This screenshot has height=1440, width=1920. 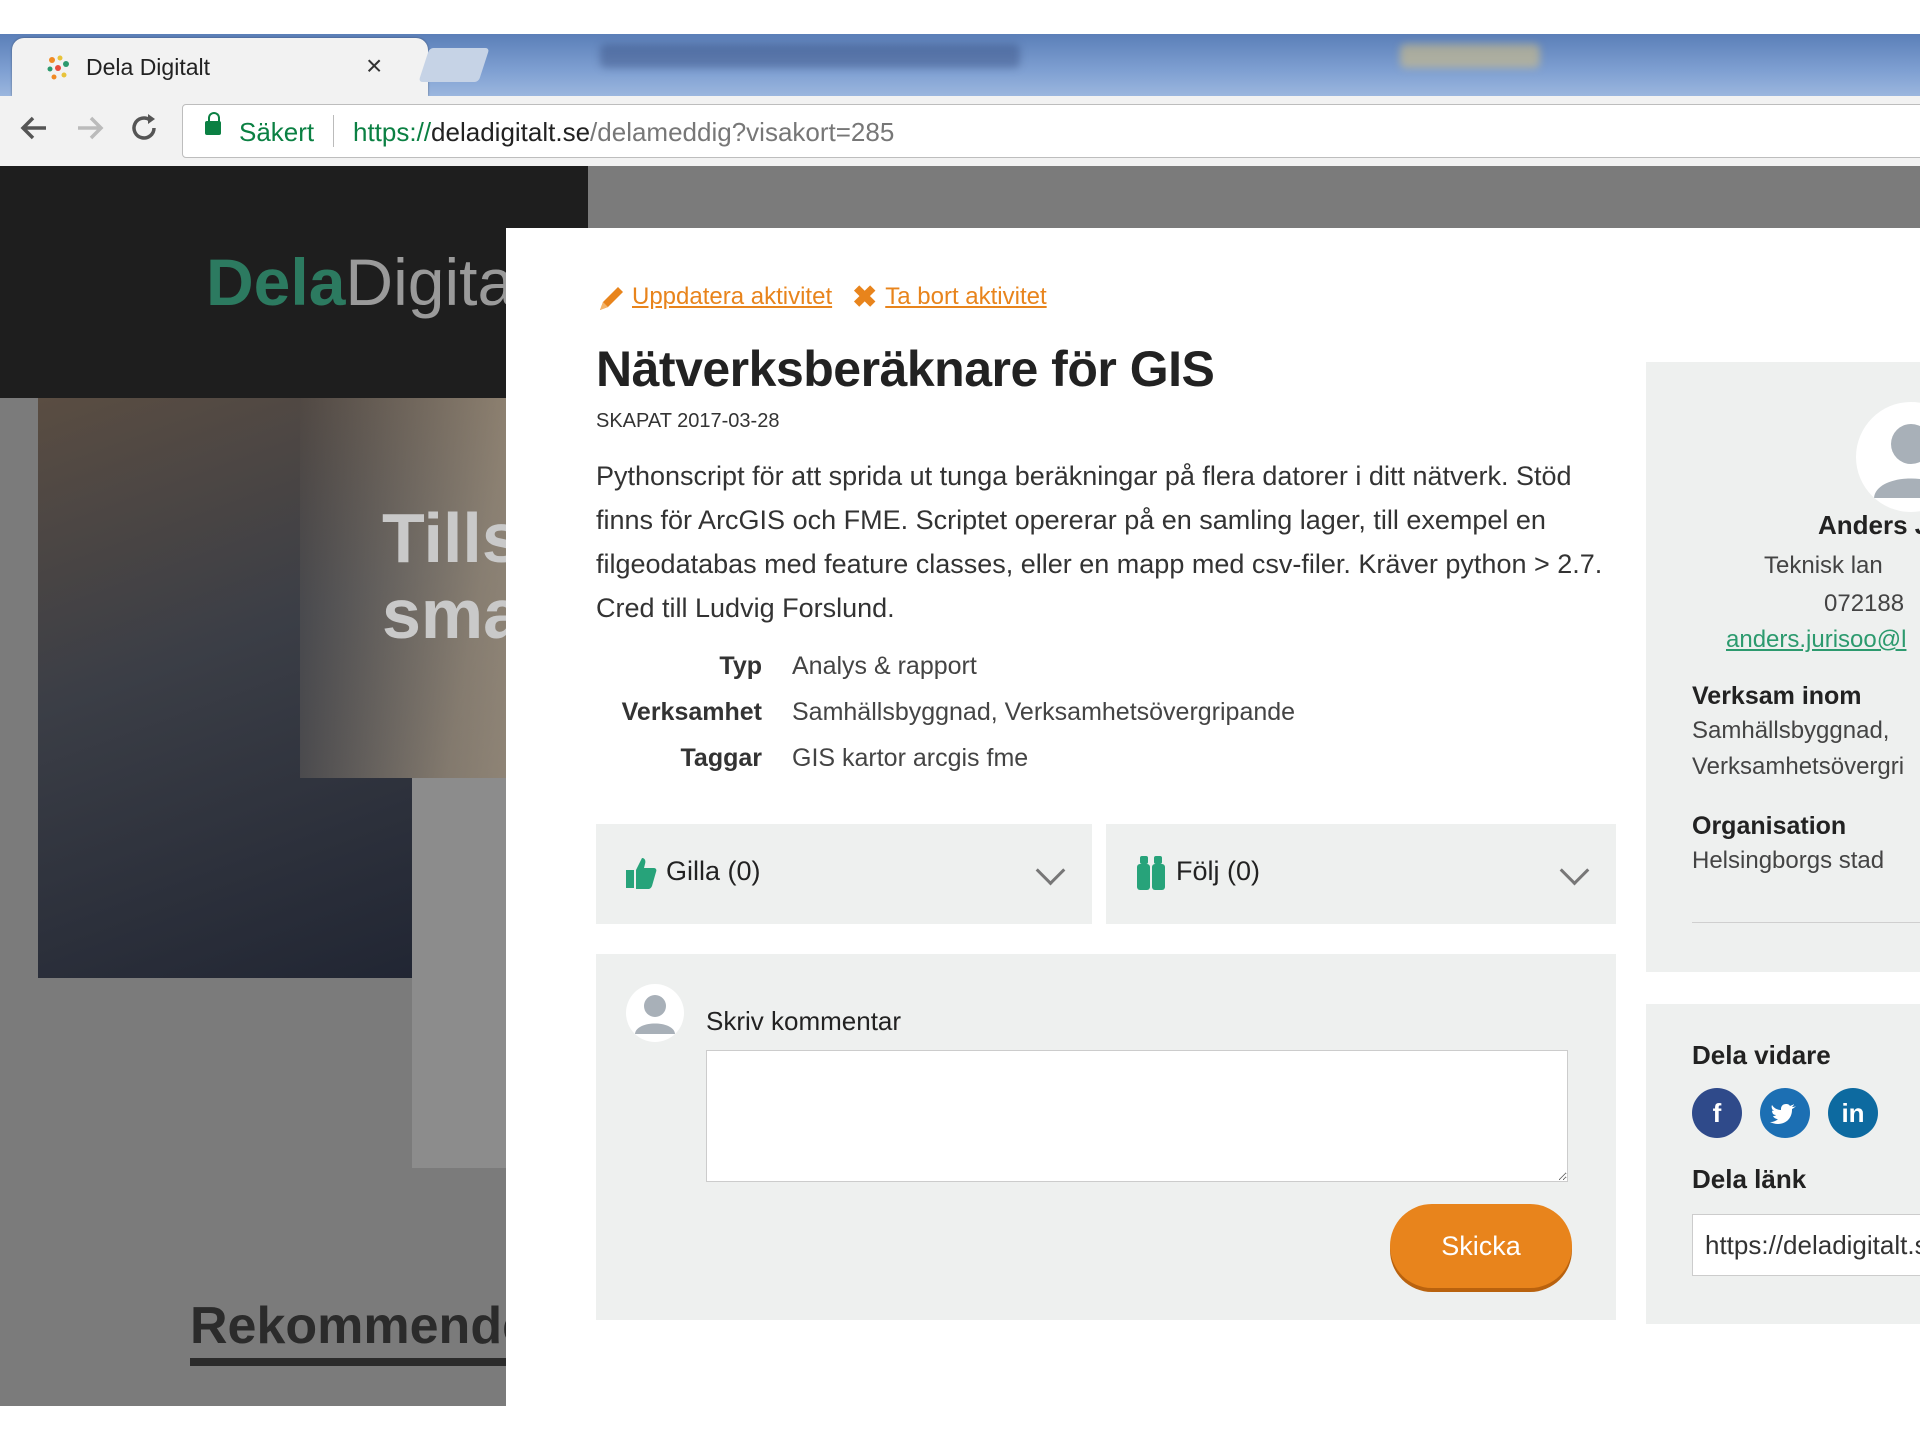 I want to click on share-card: Dela vidare f in Dela länk, so click(x=1783, y=1164).